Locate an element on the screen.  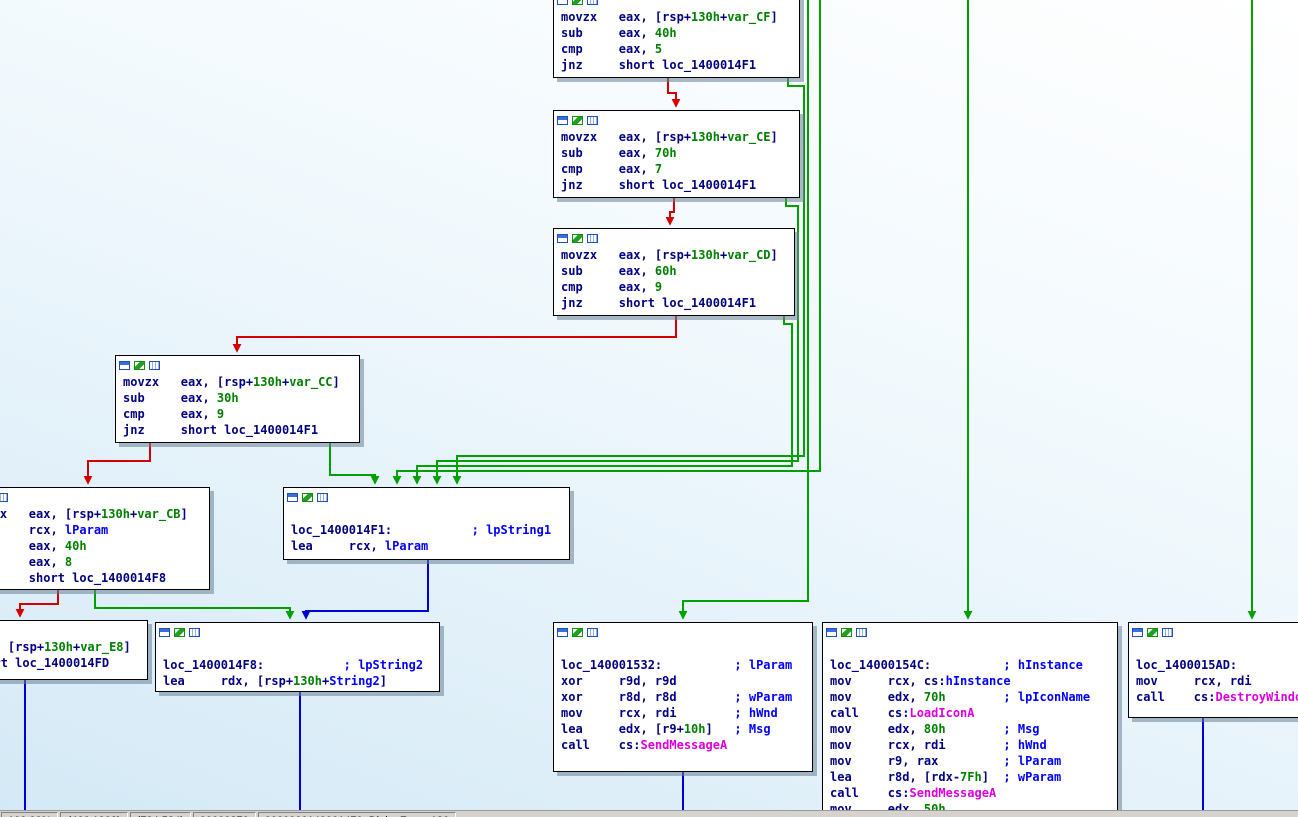
code-line: sub eax, 70h is located at coordinates (676, 153).